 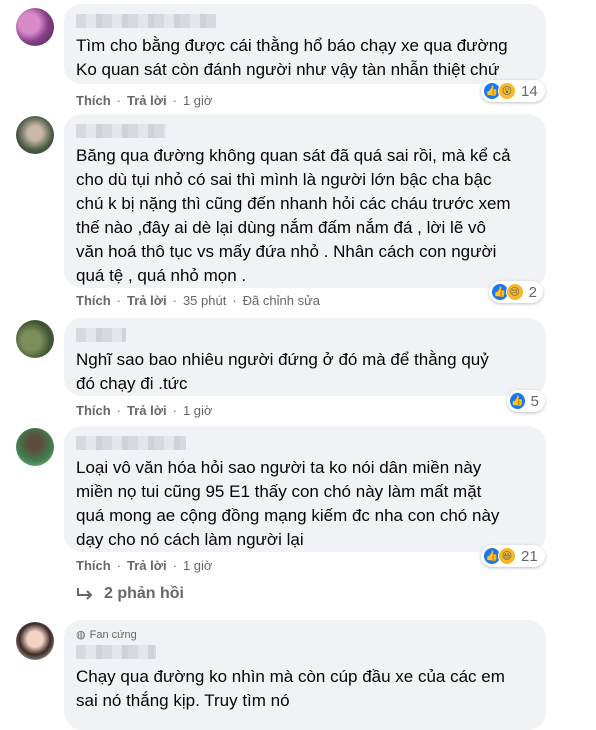 I want to click on reaction-count: 14, so click(x=529, y=91).